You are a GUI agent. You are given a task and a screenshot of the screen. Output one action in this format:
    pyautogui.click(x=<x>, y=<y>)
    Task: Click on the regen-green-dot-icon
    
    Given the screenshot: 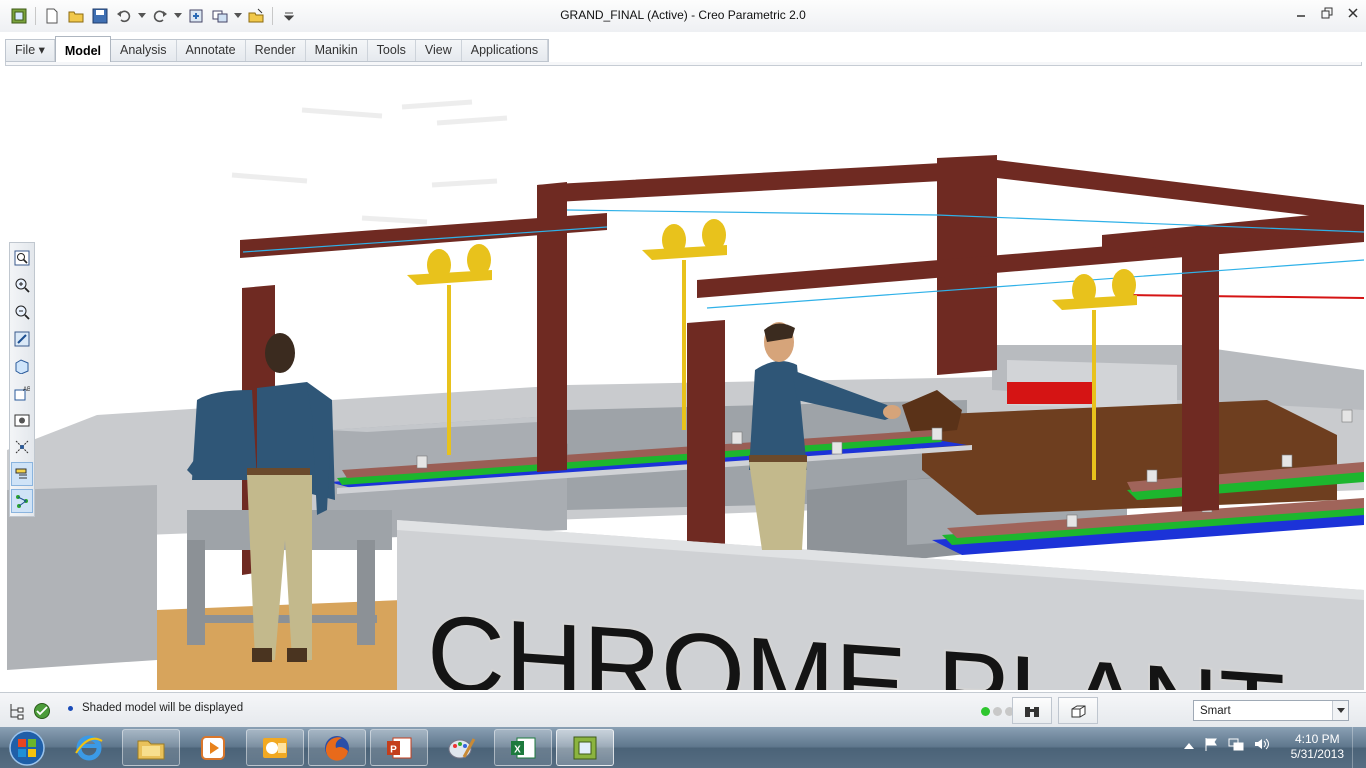 What is the action you would take?
    pyautogui.click(x=985, y=711)
    